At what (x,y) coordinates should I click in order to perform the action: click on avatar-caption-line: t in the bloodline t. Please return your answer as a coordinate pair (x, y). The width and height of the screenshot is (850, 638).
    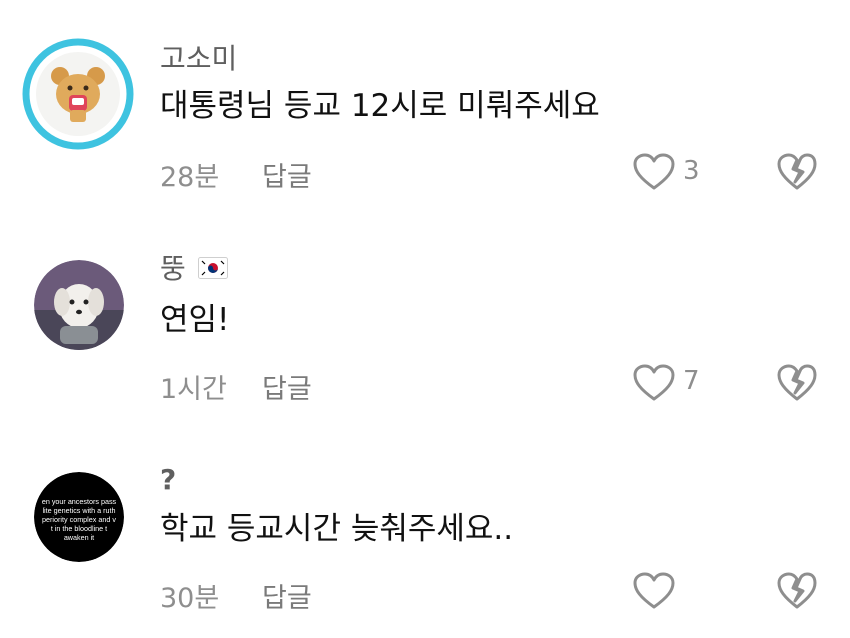
    Looking at the image, I should click on (79, 528).